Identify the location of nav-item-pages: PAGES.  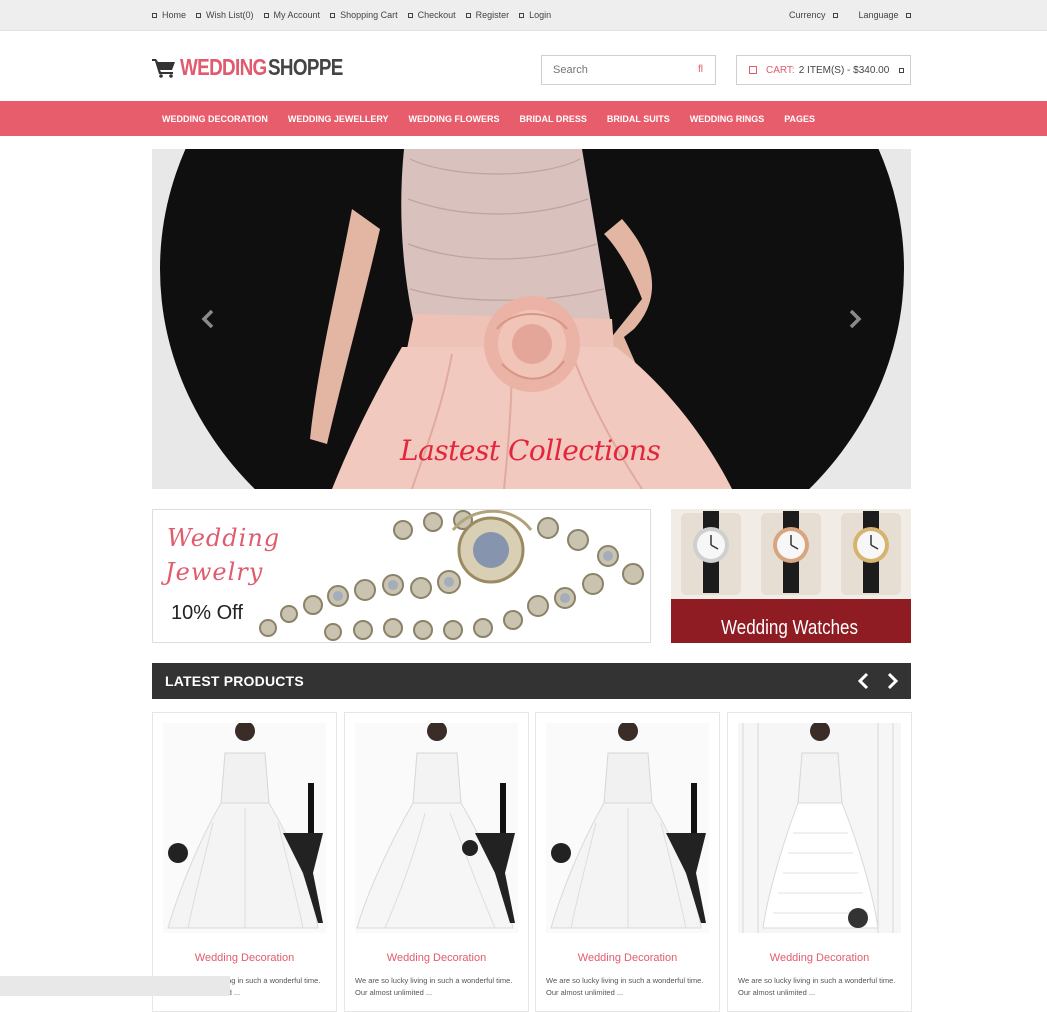
(799, 119).